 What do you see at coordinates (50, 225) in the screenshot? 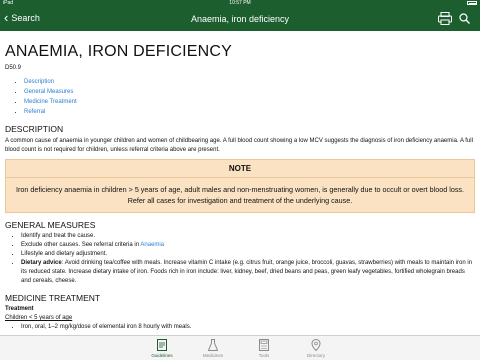
I see `general-measures-heading: GENERAL MEASURES` at bounding box center [50, 225].